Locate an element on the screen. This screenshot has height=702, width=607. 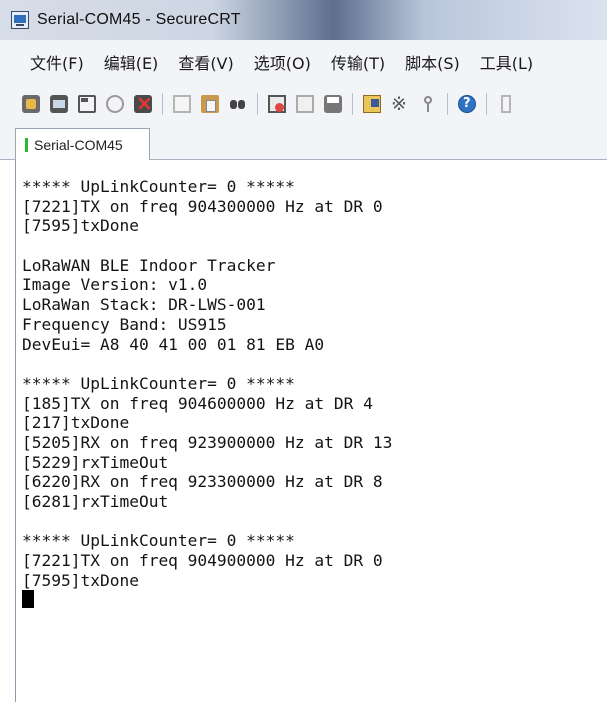
connect-in-tab-button is located at coordinates (87, 104).